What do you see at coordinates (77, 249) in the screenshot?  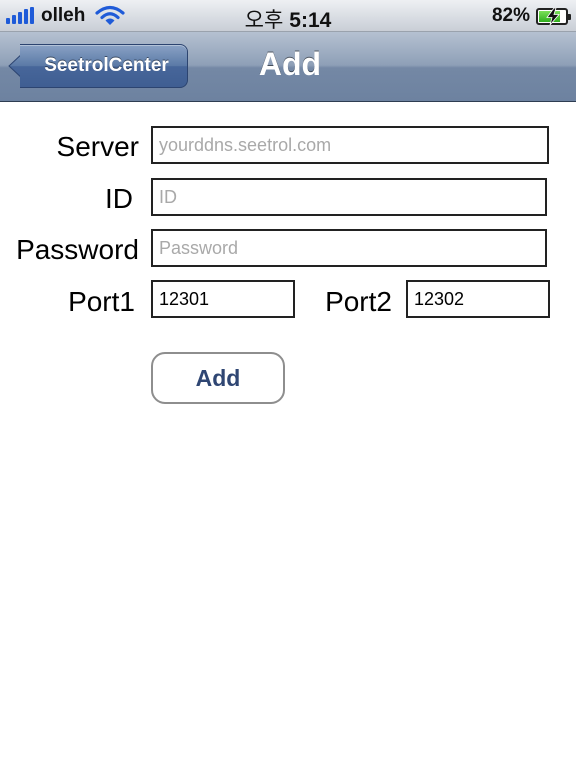 I see `password-label: Password` at bounding box center [77, 249].